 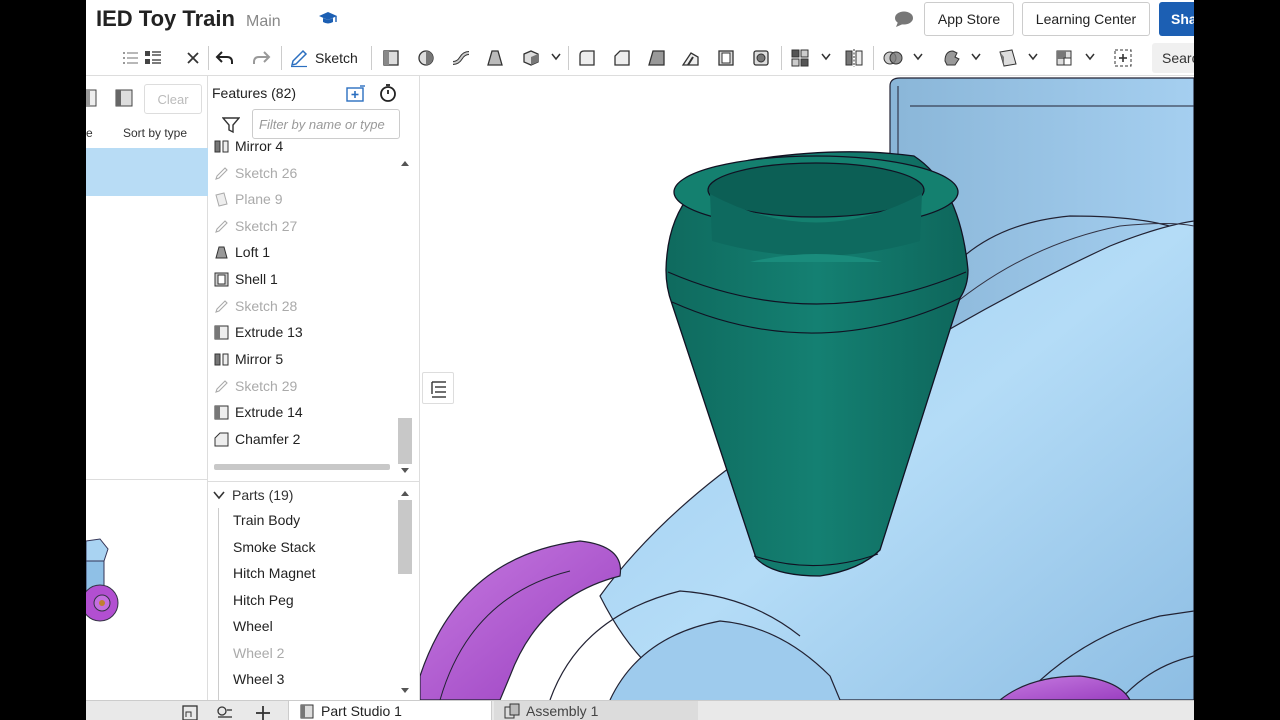 I want to click on add-folder-icon, so click(x=356, y=94).